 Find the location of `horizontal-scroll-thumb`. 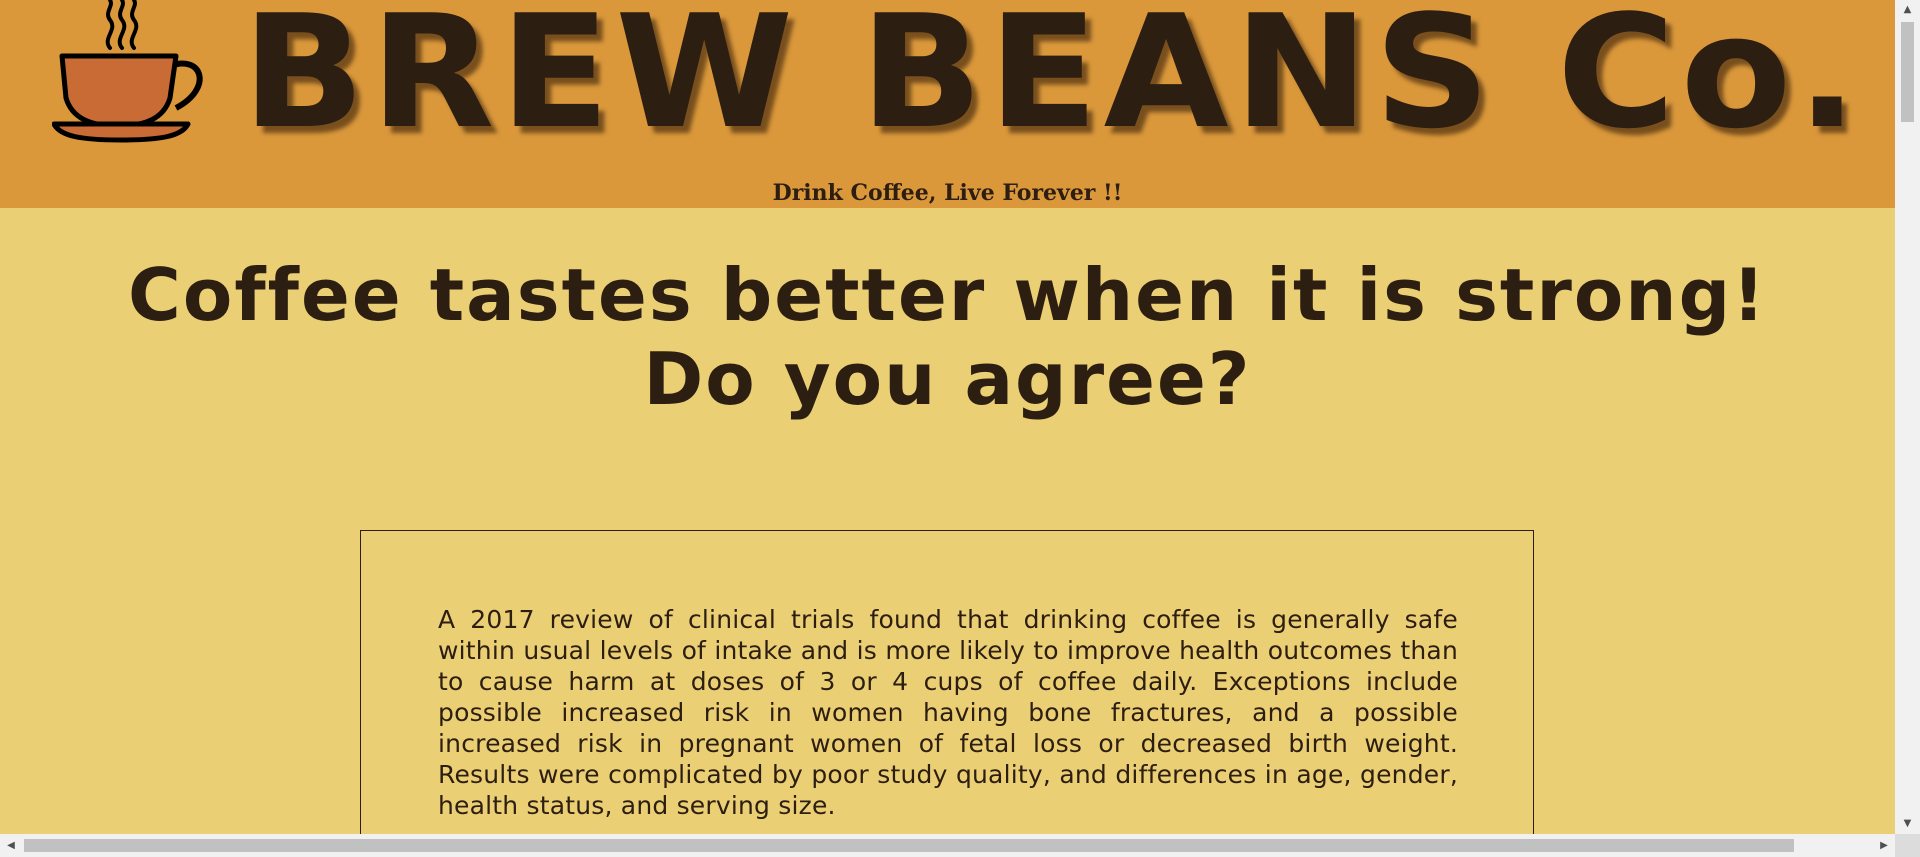

horizontal-scroll-thumb is located at coordinates (909, 845).